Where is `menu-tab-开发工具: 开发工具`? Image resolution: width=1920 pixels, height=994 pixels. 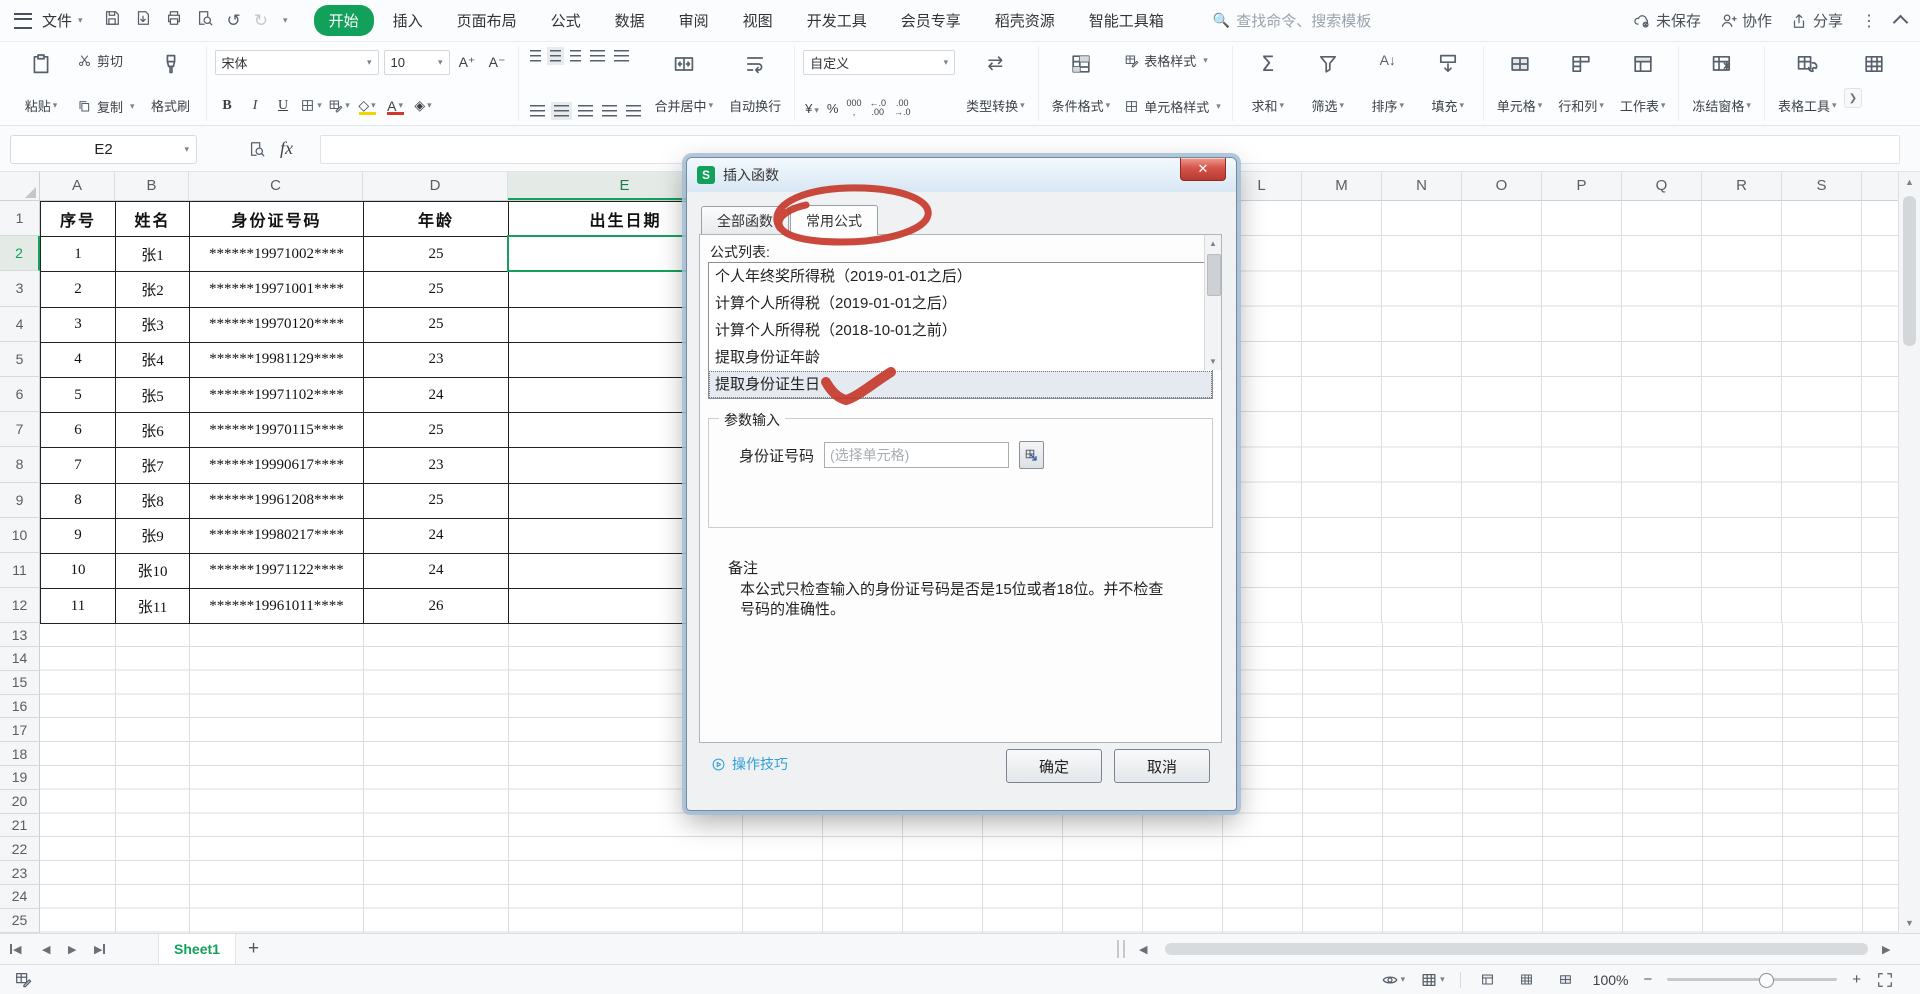
menu-tab-开发工具: 开发工具 is located at coordinates (837, 20).